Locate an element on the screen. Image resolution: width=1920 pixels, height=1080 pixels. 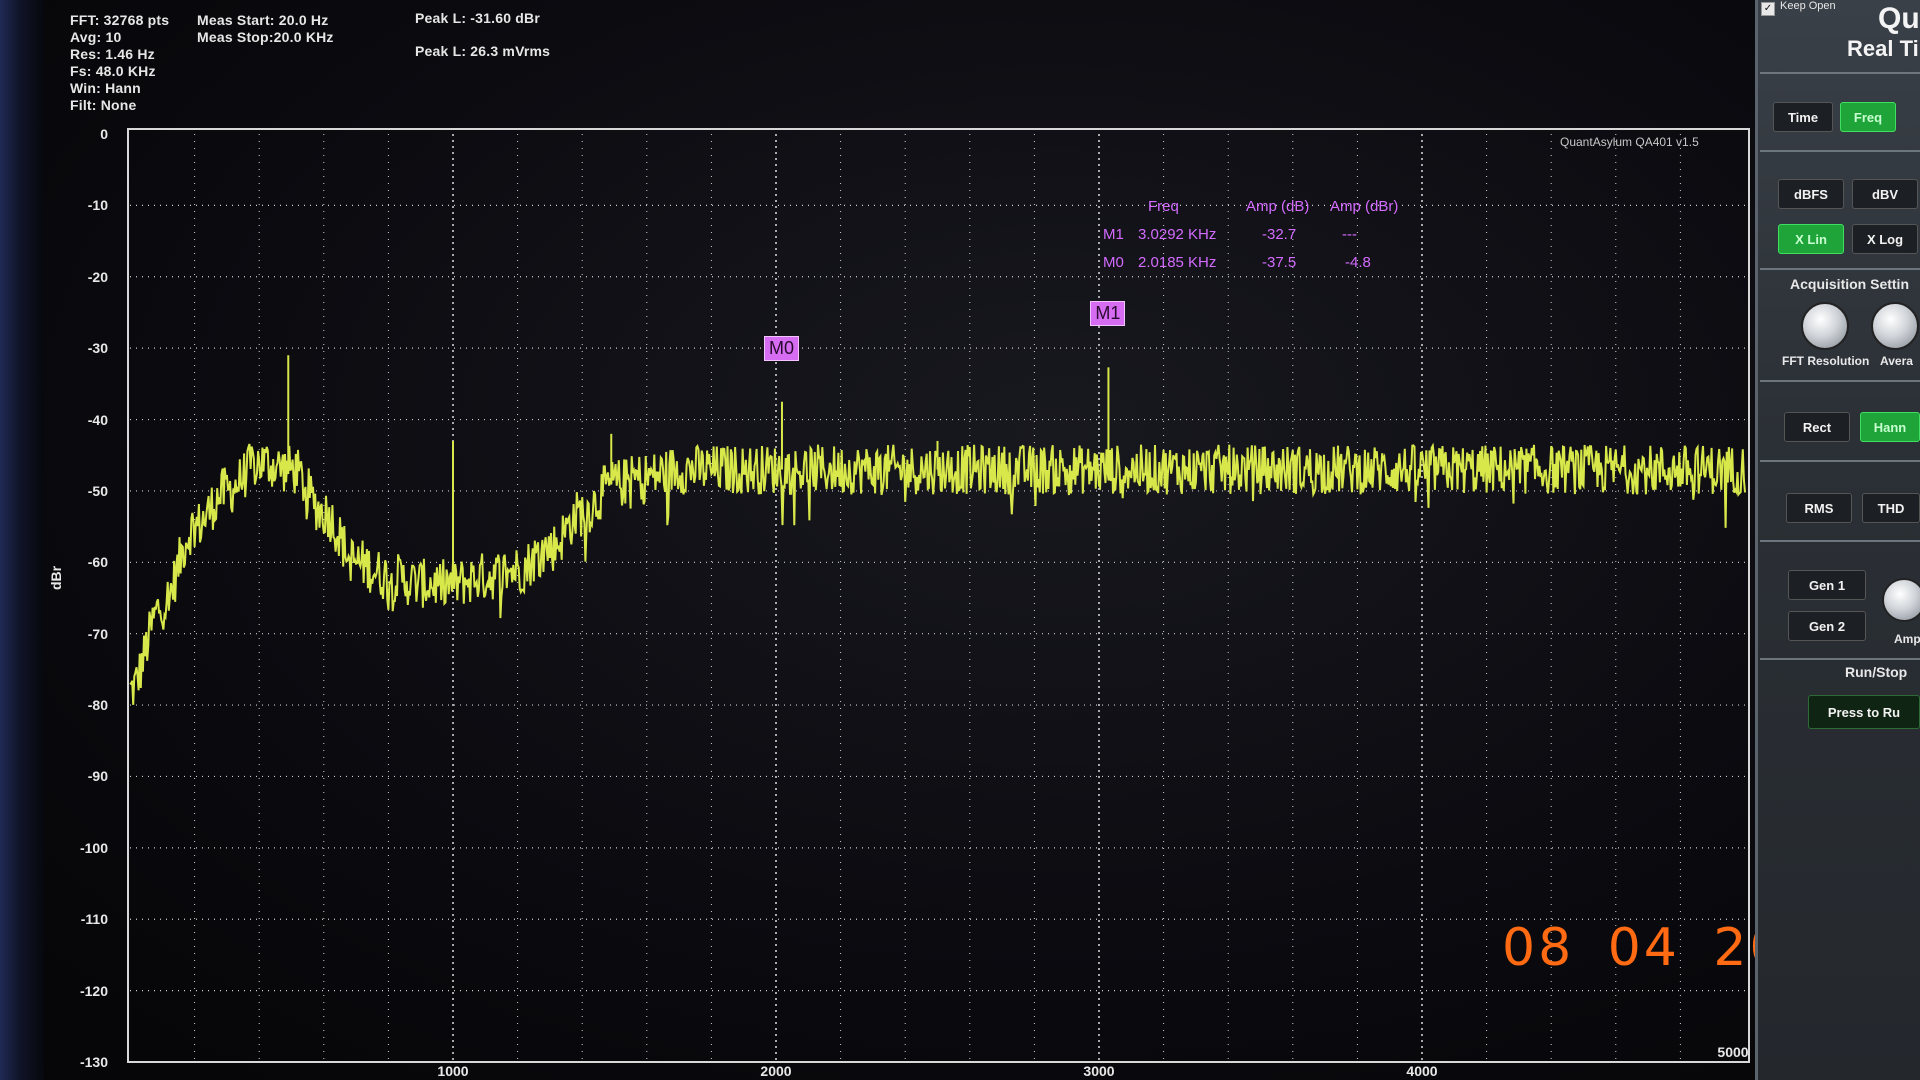
fft-resolution-label: FFT Resolution is located at coordinates (1826, 361).